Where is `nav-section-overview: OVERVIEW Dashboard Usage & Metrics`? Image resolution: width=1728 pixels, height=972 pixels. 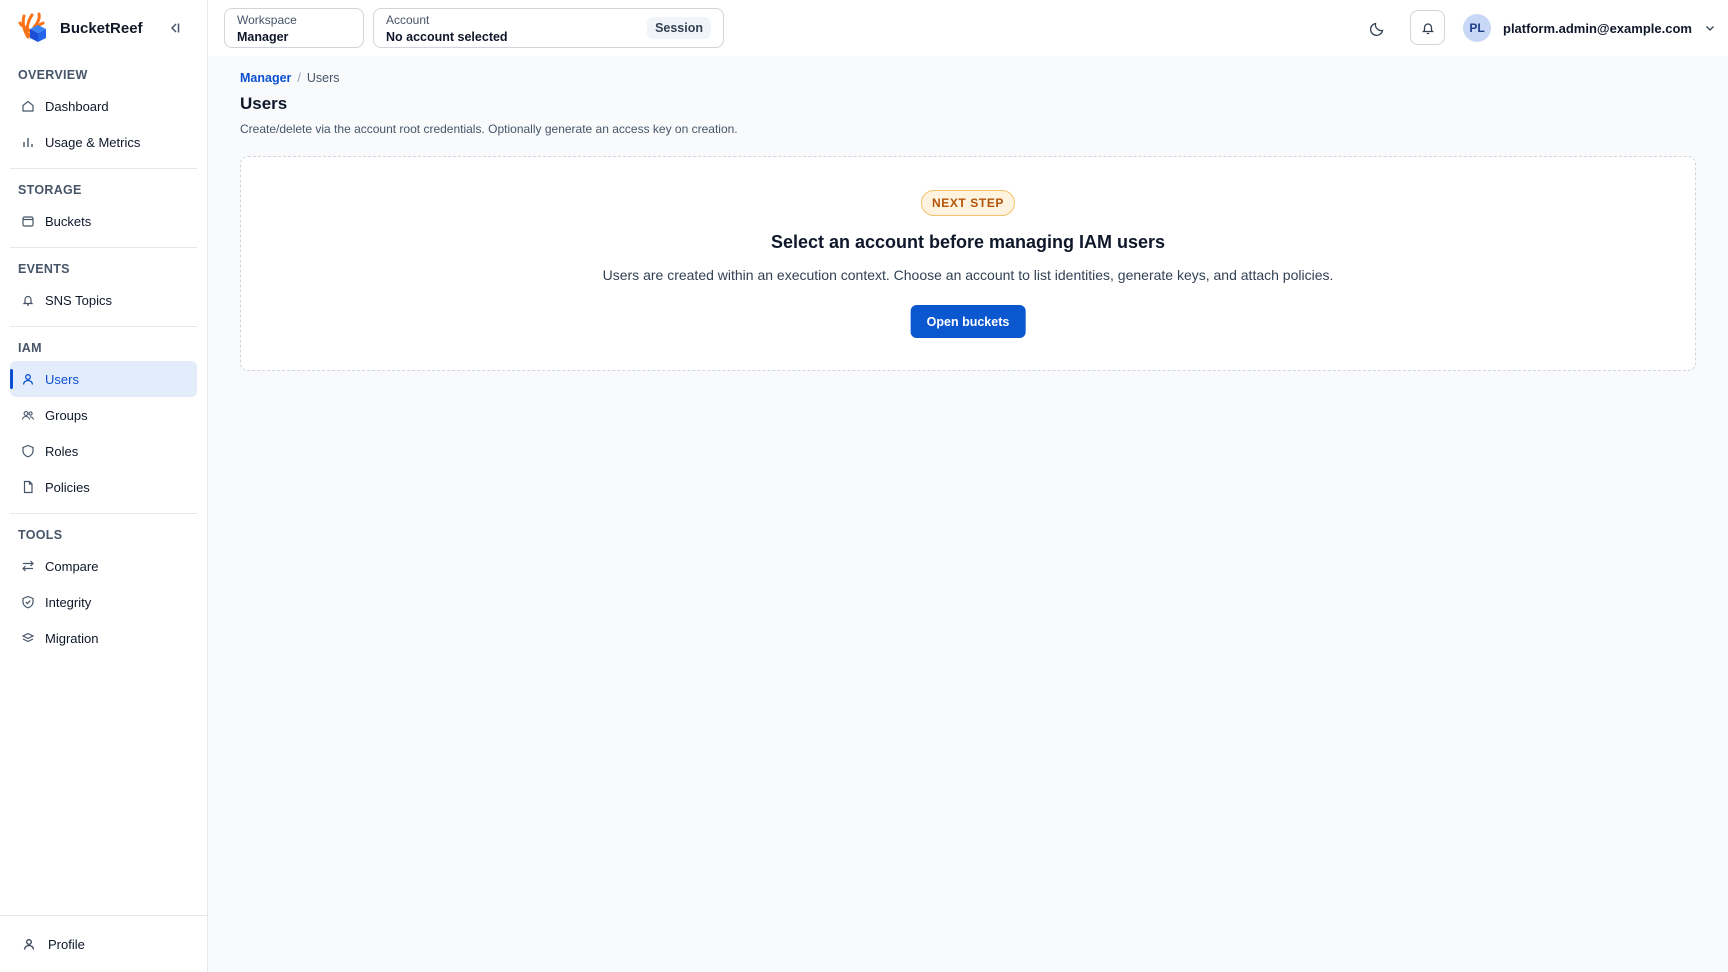 nav-section-overview: OVERVIEW Dashboard Usage & Metrics is located at coordinates (103, 115).